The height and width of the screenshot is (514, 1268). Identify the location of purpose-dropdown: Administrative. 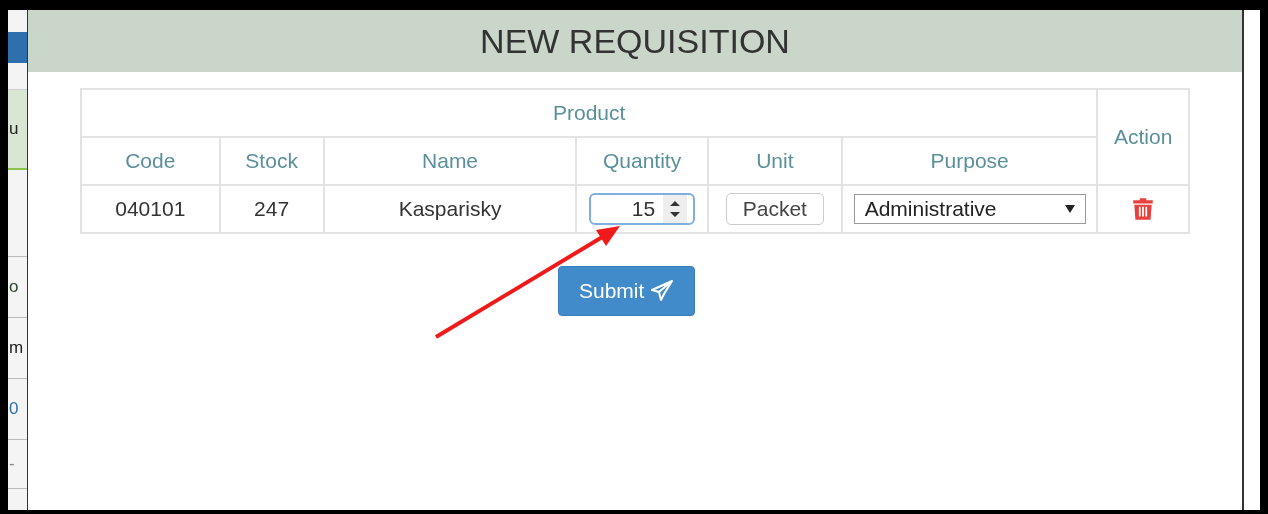
(969, 209).